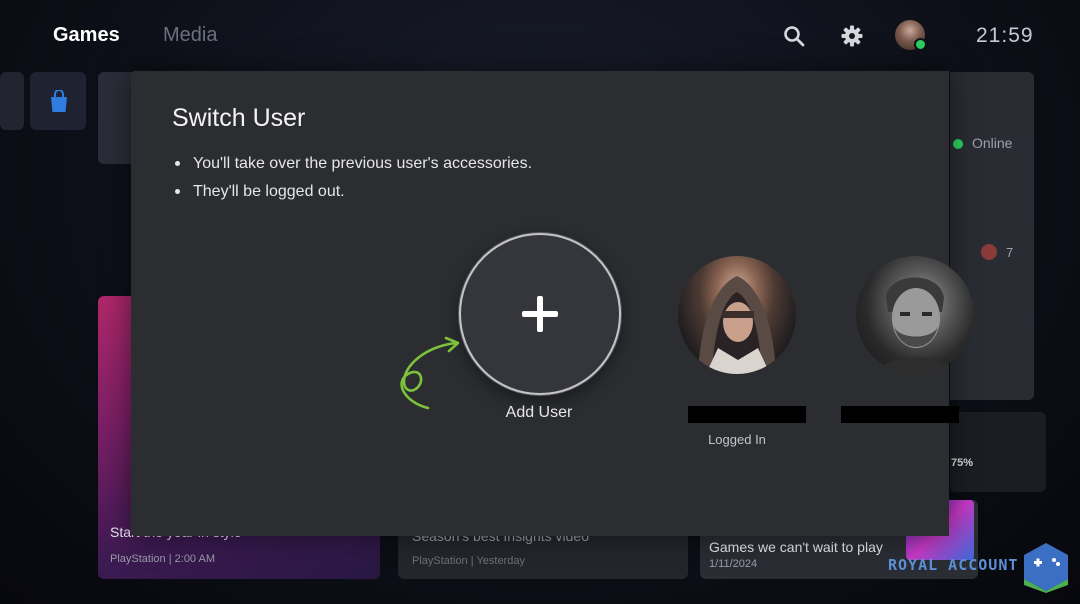  Describe the element at coordinates (953, 565) in the screenshot. I see `watermark-text: ROYAL ACCOUNT` at that location.